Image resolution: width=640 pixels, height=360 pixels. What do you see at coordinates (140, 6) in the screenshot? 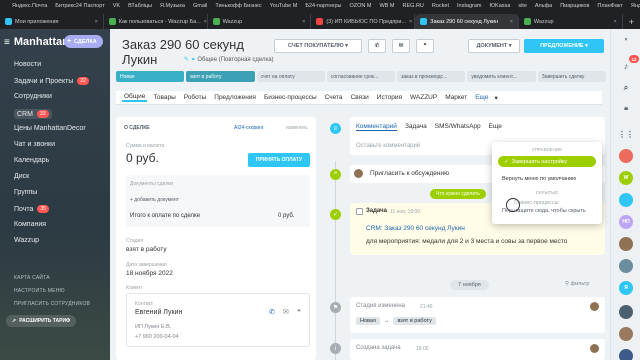
I see `bookmark-item: ВТабліцы` at bounding box center [140, 6].